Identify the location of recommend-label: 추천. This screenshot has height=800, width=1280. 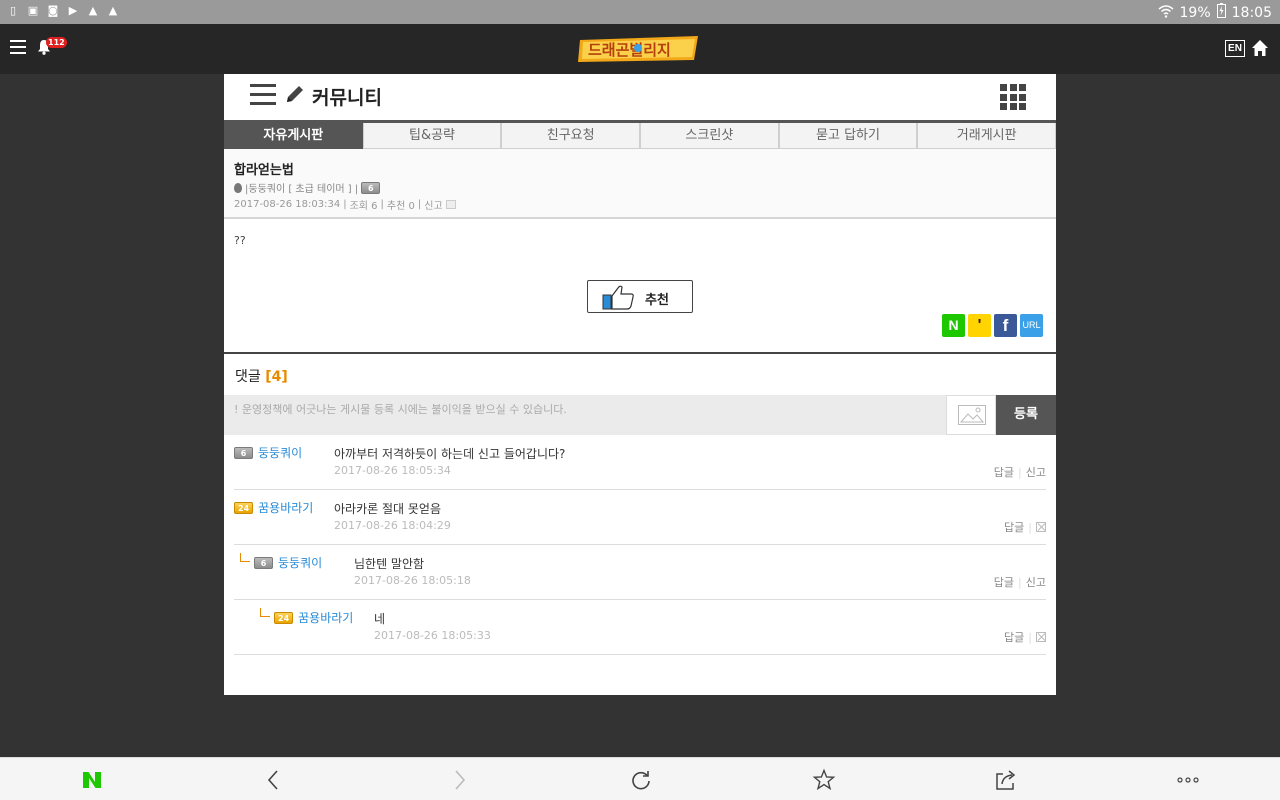
(657, 300).